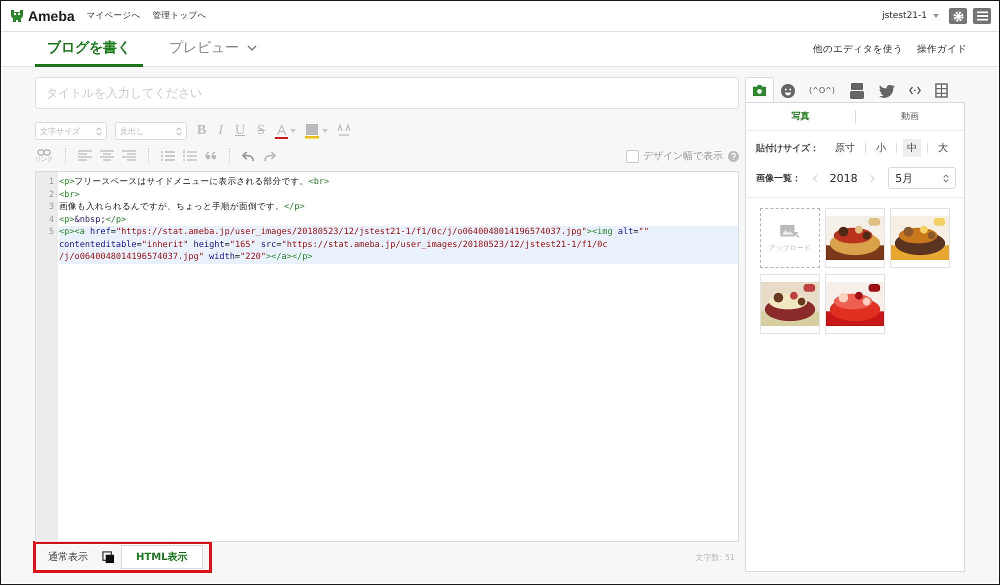 The height and width of the screenshot is (585, 1000). I want to click on checkbox, so click(632, 156).